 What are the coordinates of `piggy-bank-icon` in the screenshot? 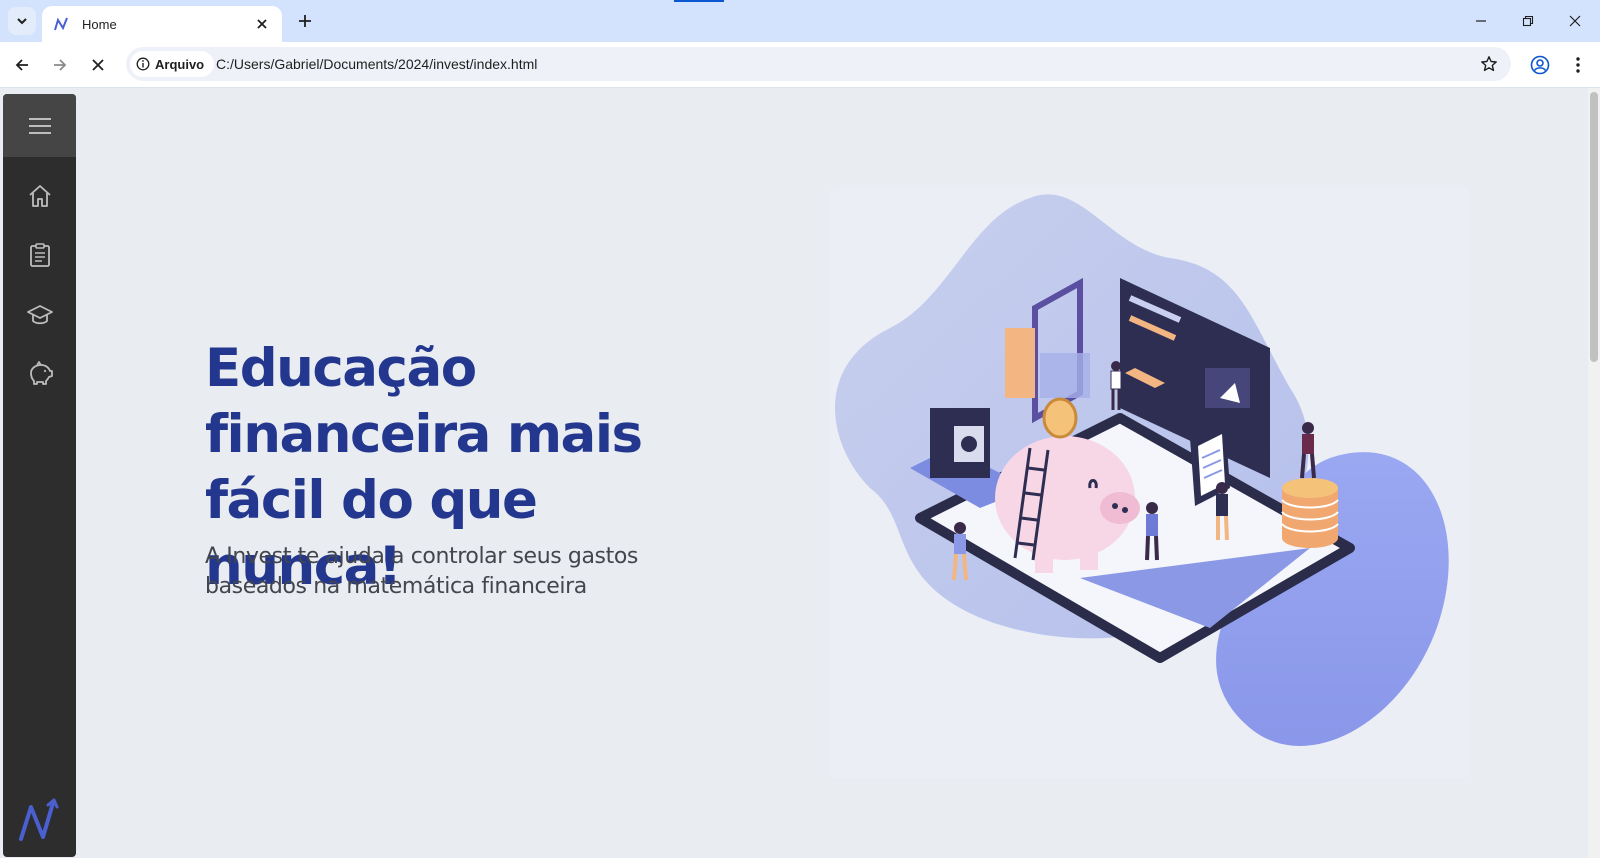 It's located at (41, 373).